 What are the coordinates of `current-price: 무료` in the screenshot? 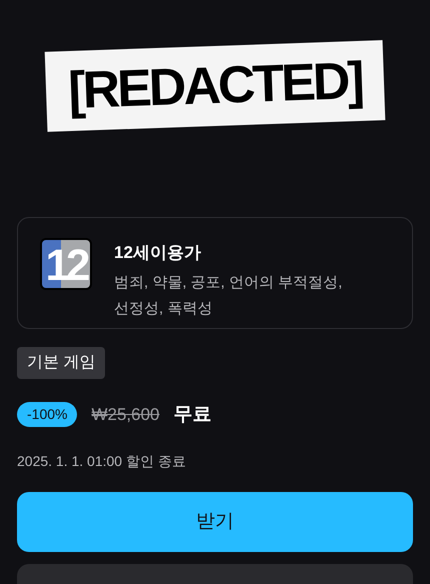 It's located at (193, 414).